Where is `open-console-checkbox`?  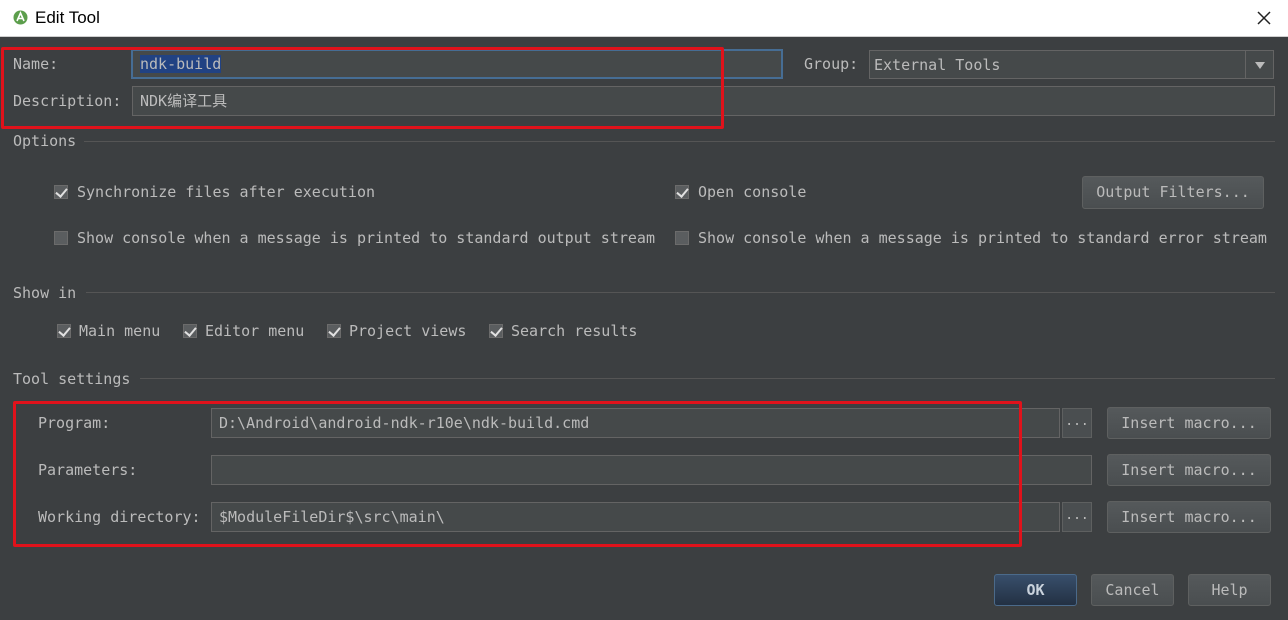
open-console-checkbox is located at coordinates (682, 192).